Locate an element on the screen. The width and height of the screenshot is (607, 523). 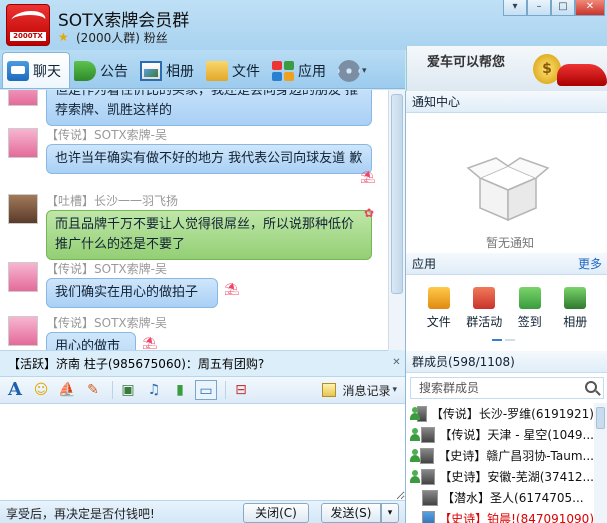
empty-box-icon is located at coordinates (508, 189).